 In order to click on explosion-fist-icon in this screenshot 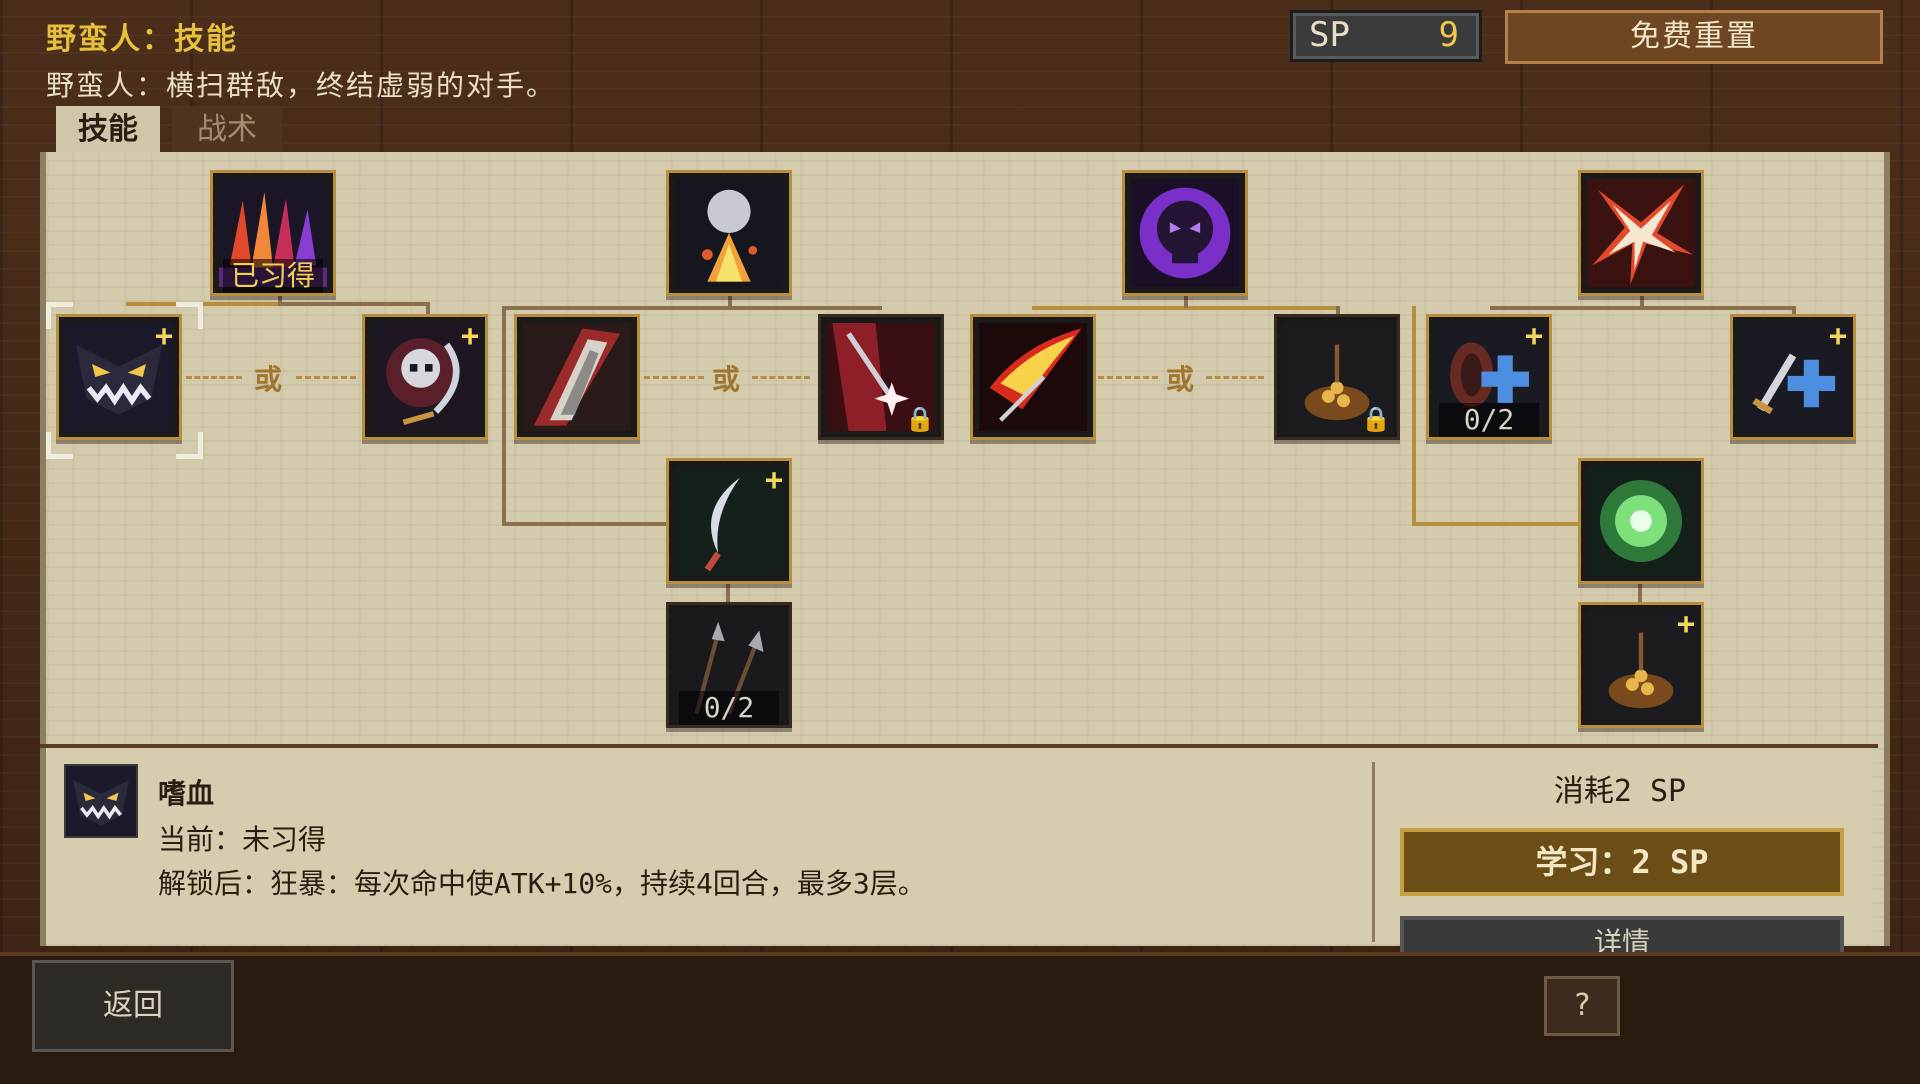, I will do `click(729, 233)`.